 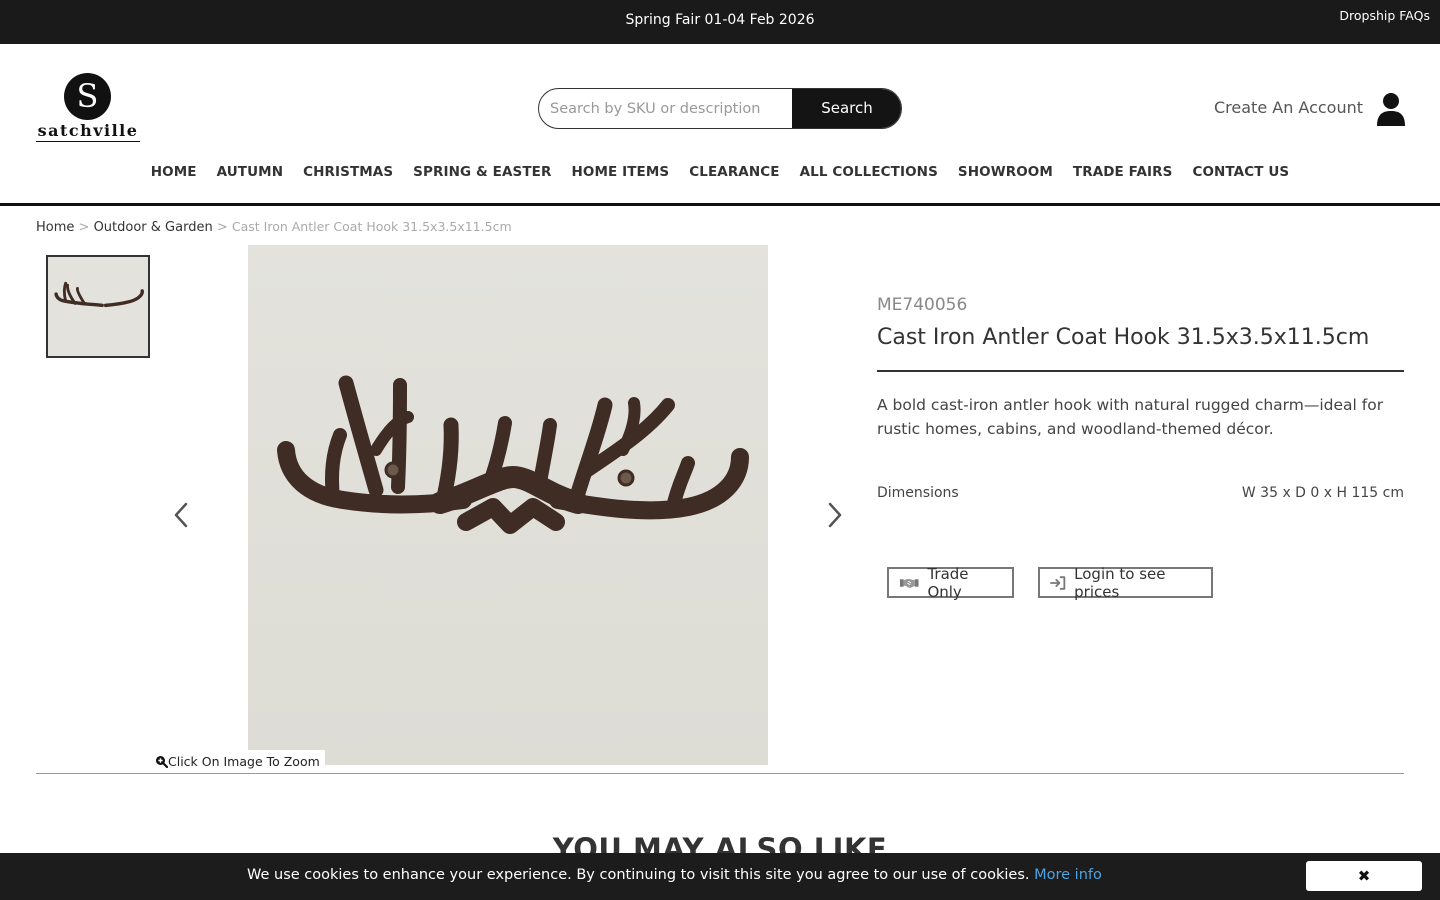 What do you see at coordinates (513, 454) in the screenshot?
I see `antler-hook-image` at bounding box center [513, 454].